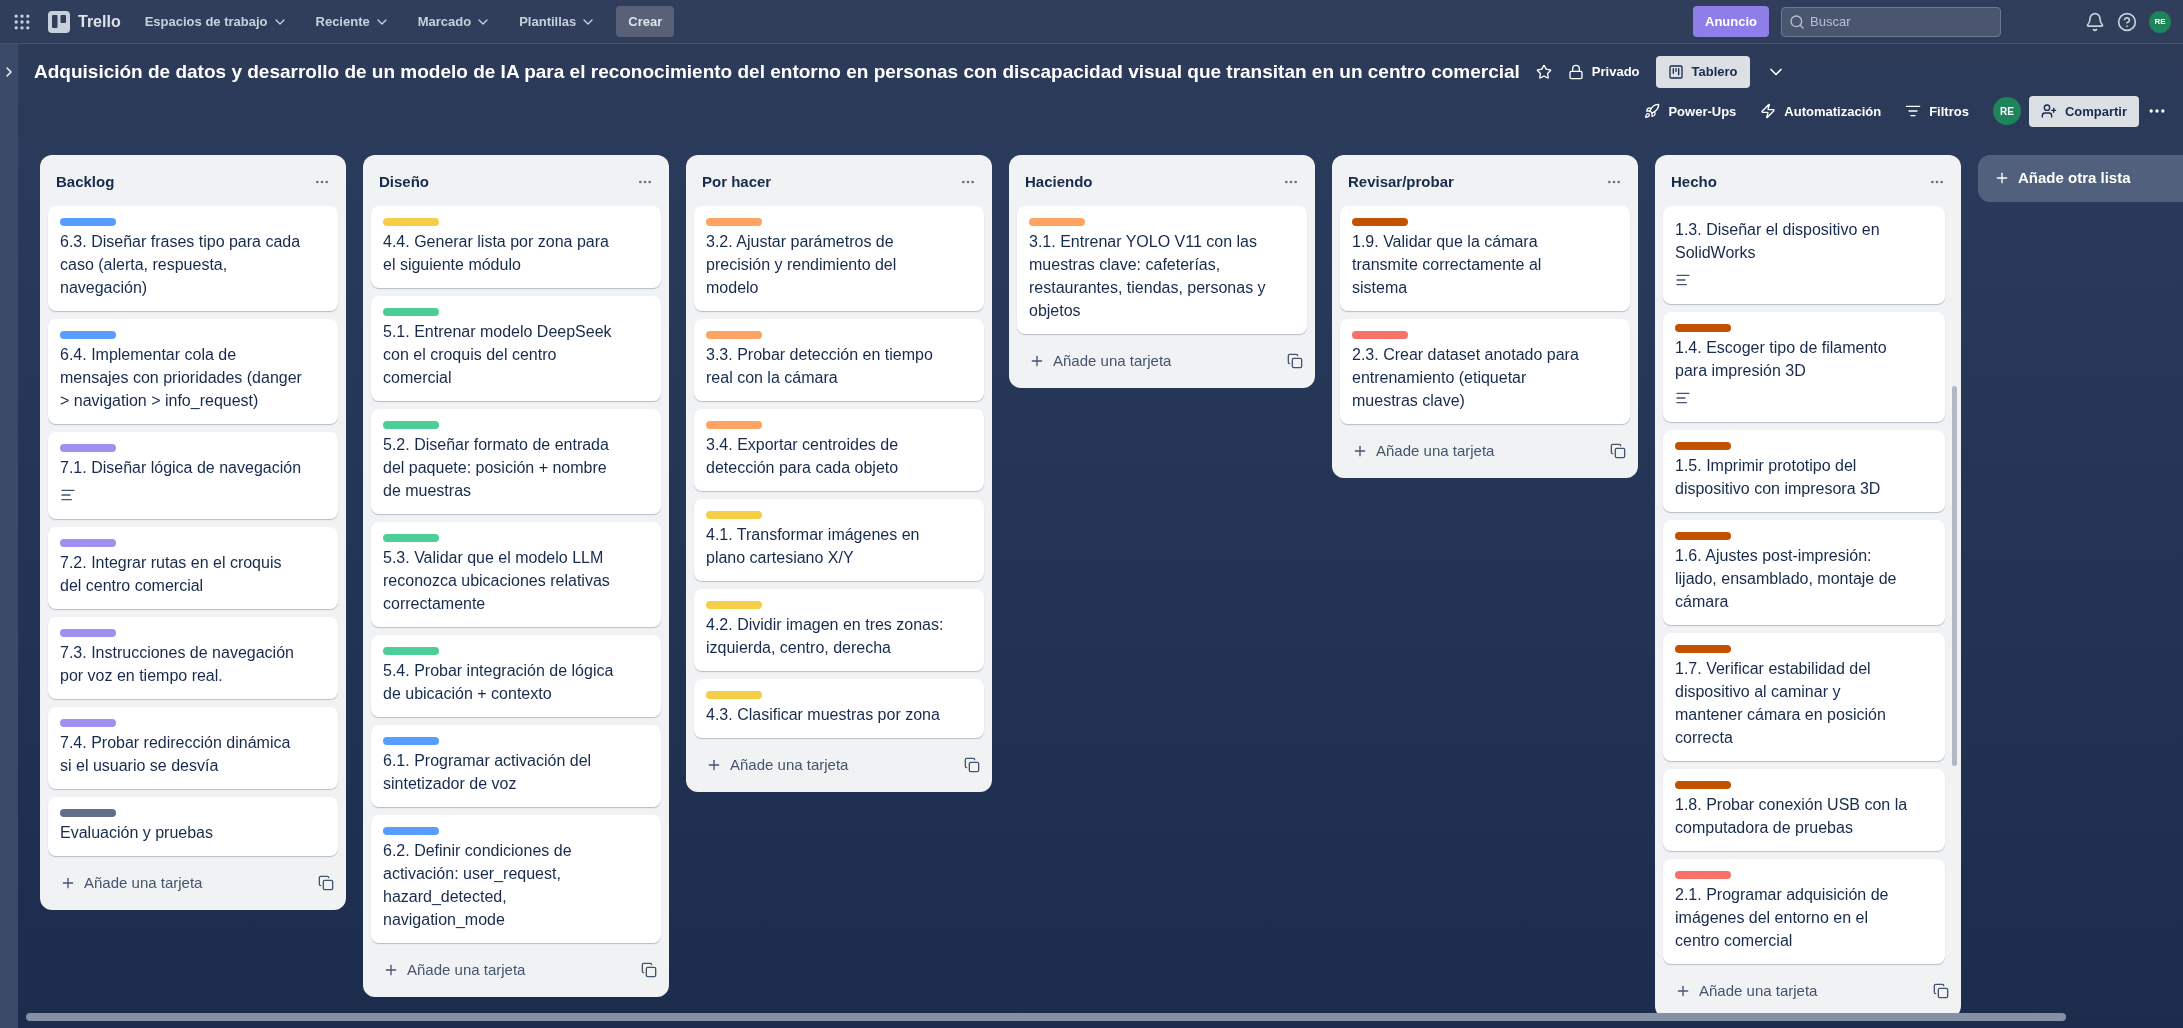 The height and width of the screenshot is (1028, 2183). I want to click on card: 5.1. Entrenar modelo DeepSeek con el croquis del centro comercial, so click(516, 348).